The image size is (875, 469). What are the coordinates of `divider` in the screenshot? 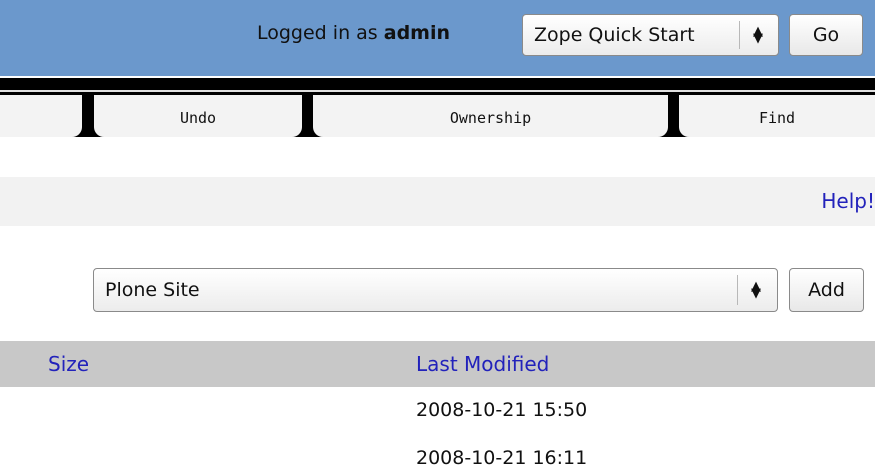 It's located at (437, 84).